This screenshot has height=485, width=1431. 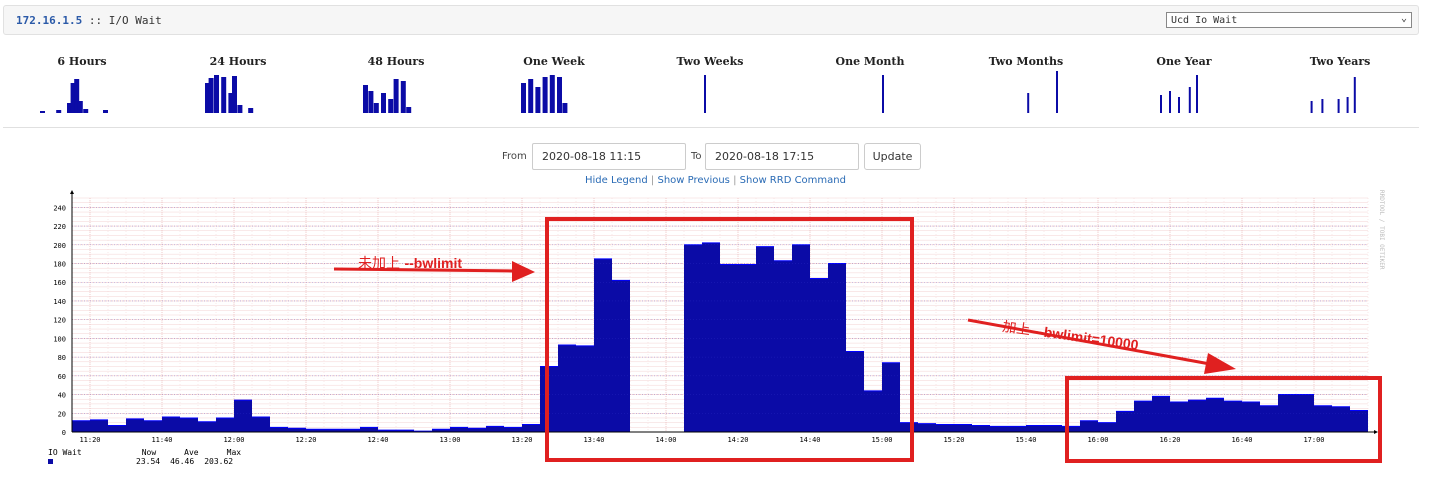 What do you see at coordinates (82, 61) in the screenshot?
I see `thumbnail-label: 6 Hours` at bounding box center [82, 61].